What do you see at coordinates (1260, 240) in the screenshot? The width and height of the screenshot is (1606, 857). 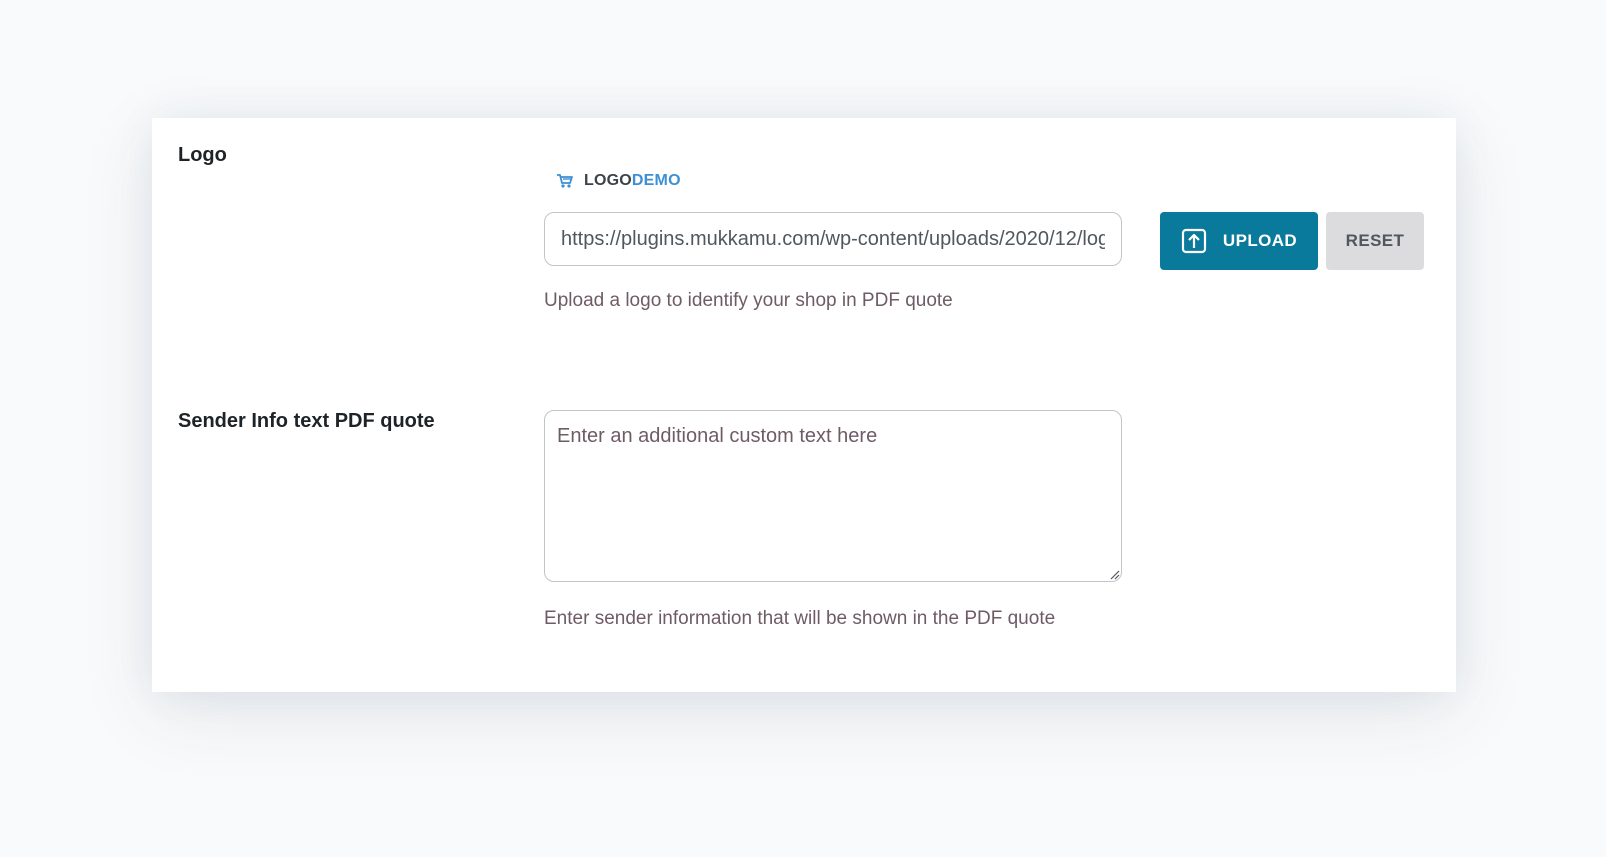 I see `upload-button-label: UPLOAD` at bounding box center [1260, 240].